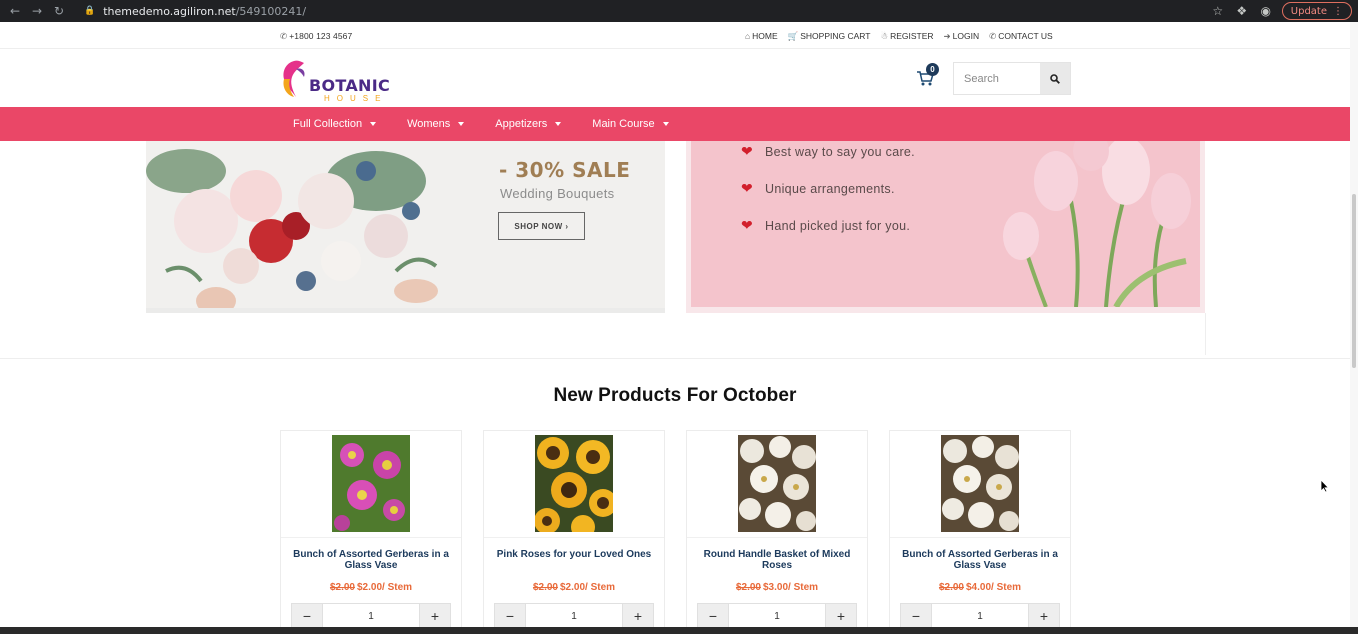 The height and width of the screenshot is (634, 1358). I want to click on product-name: Pink Roses for your Loved Ones, so click(574, 554).